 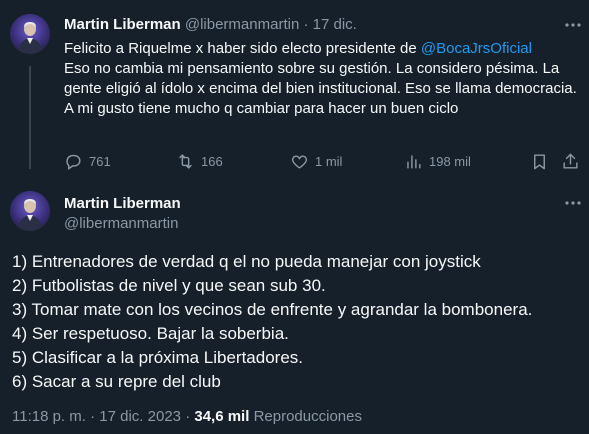 I want to click on reply-count: 761, so click(x=100, y=161).